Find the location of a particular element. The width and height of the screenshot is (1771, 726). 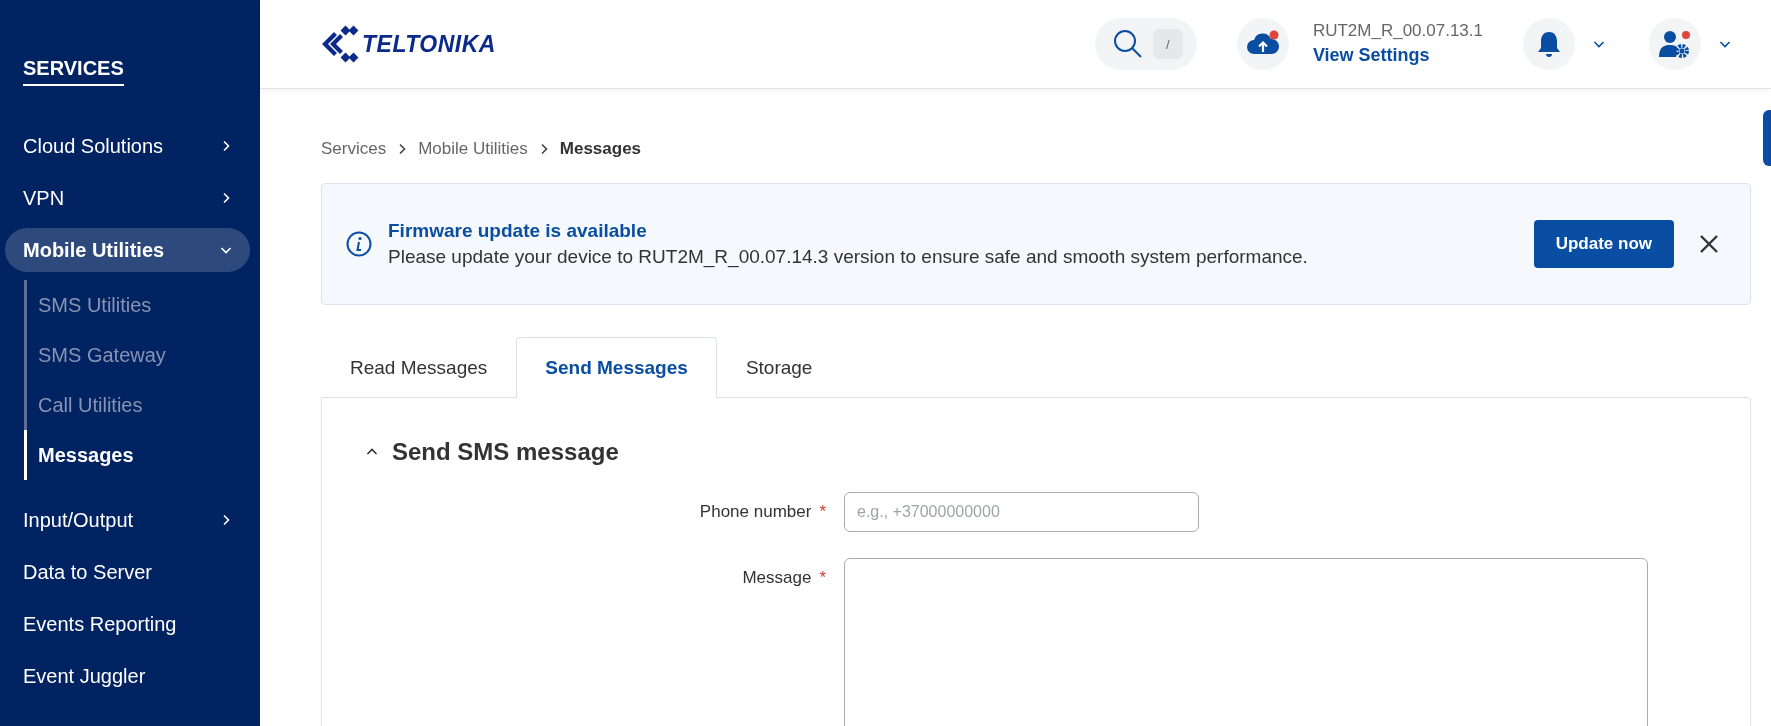

view-settings-link: View Settings is located at coordinates (1397, 55).